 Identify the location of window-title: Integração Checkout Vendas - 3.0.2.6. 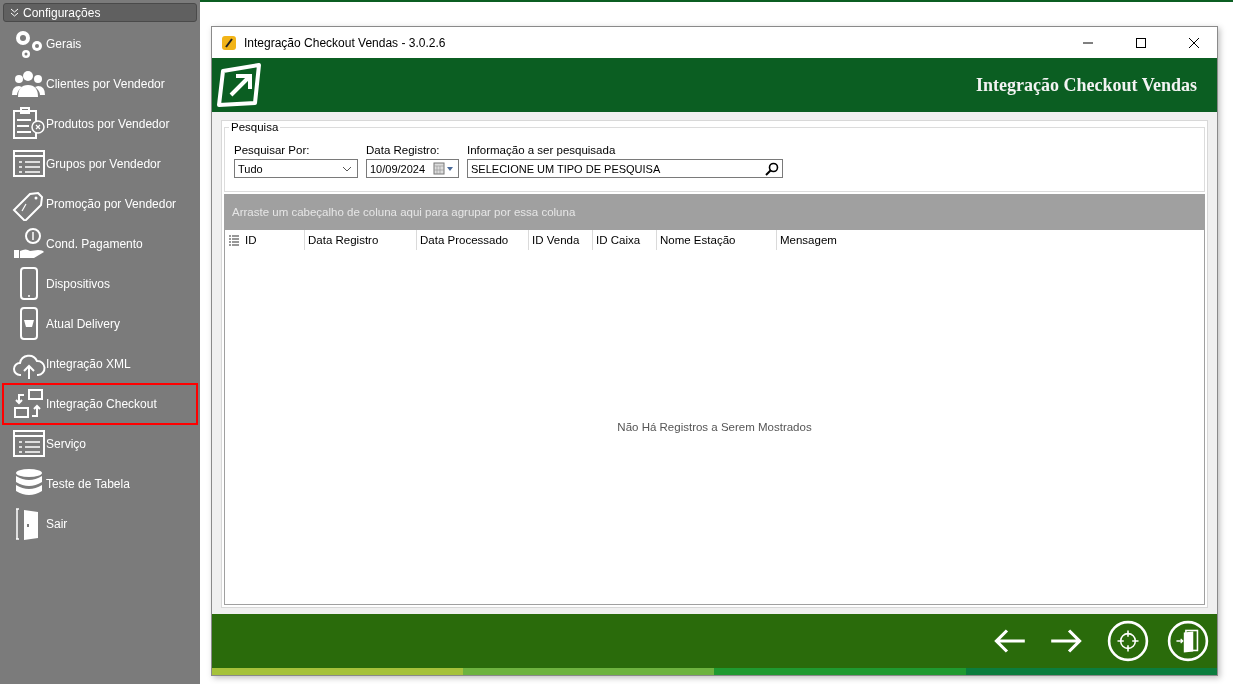
(345, 42).